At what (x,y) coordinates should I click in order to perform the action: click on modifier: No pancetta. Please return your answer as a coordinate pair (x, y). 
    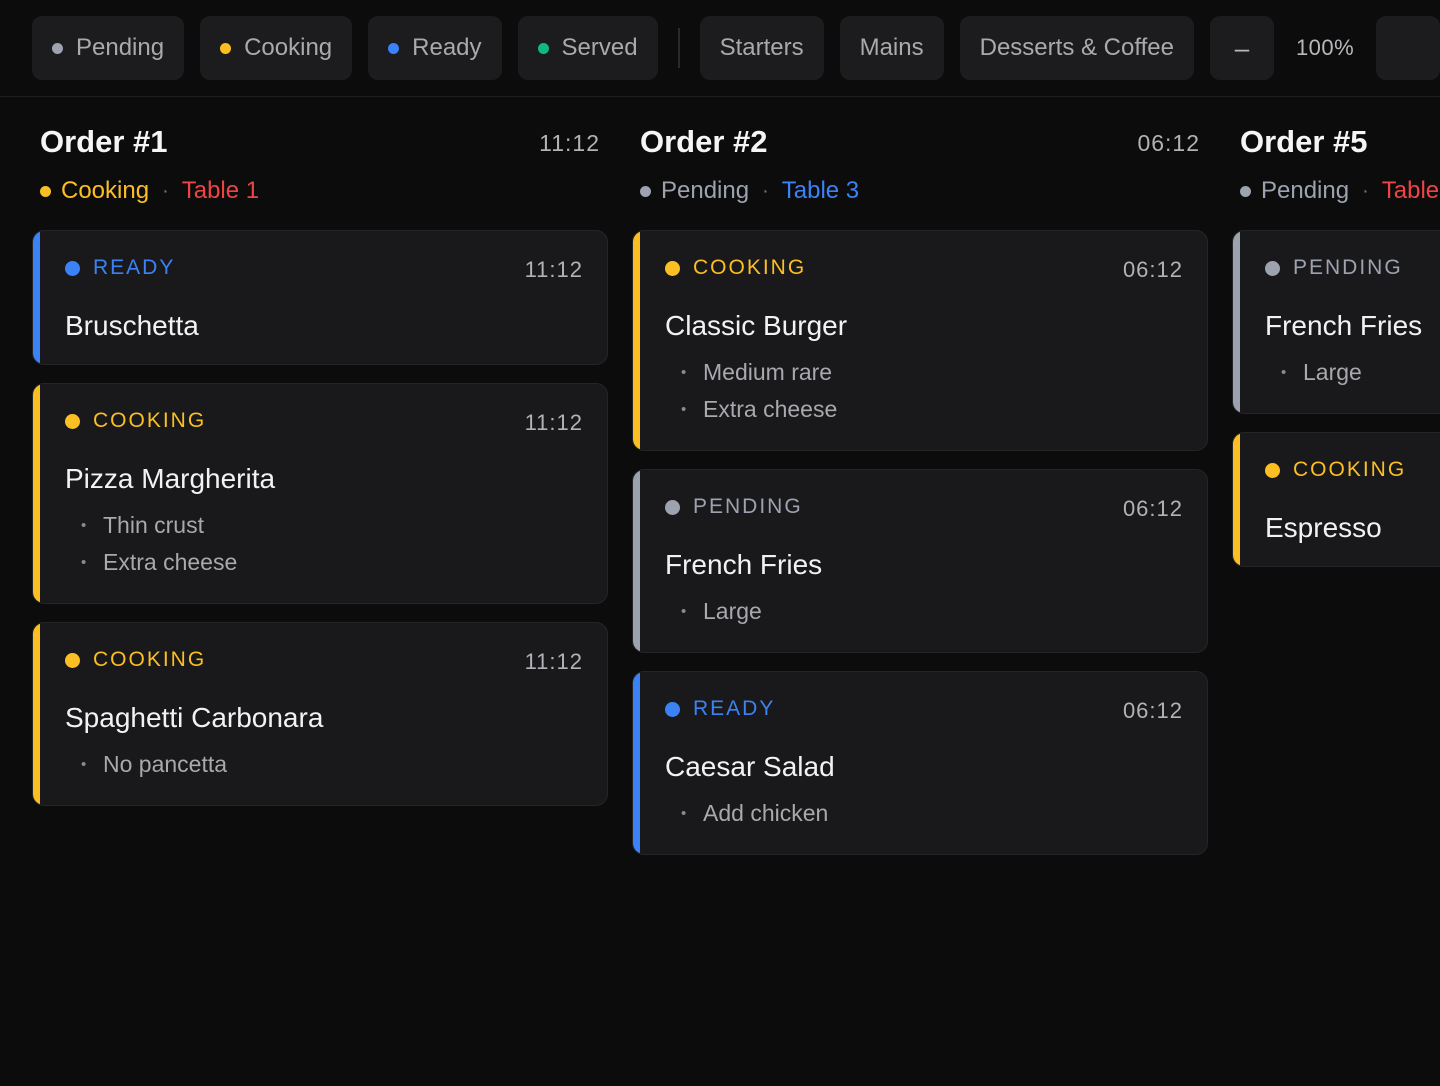
    Looking at the image, I should click on (324, 764).